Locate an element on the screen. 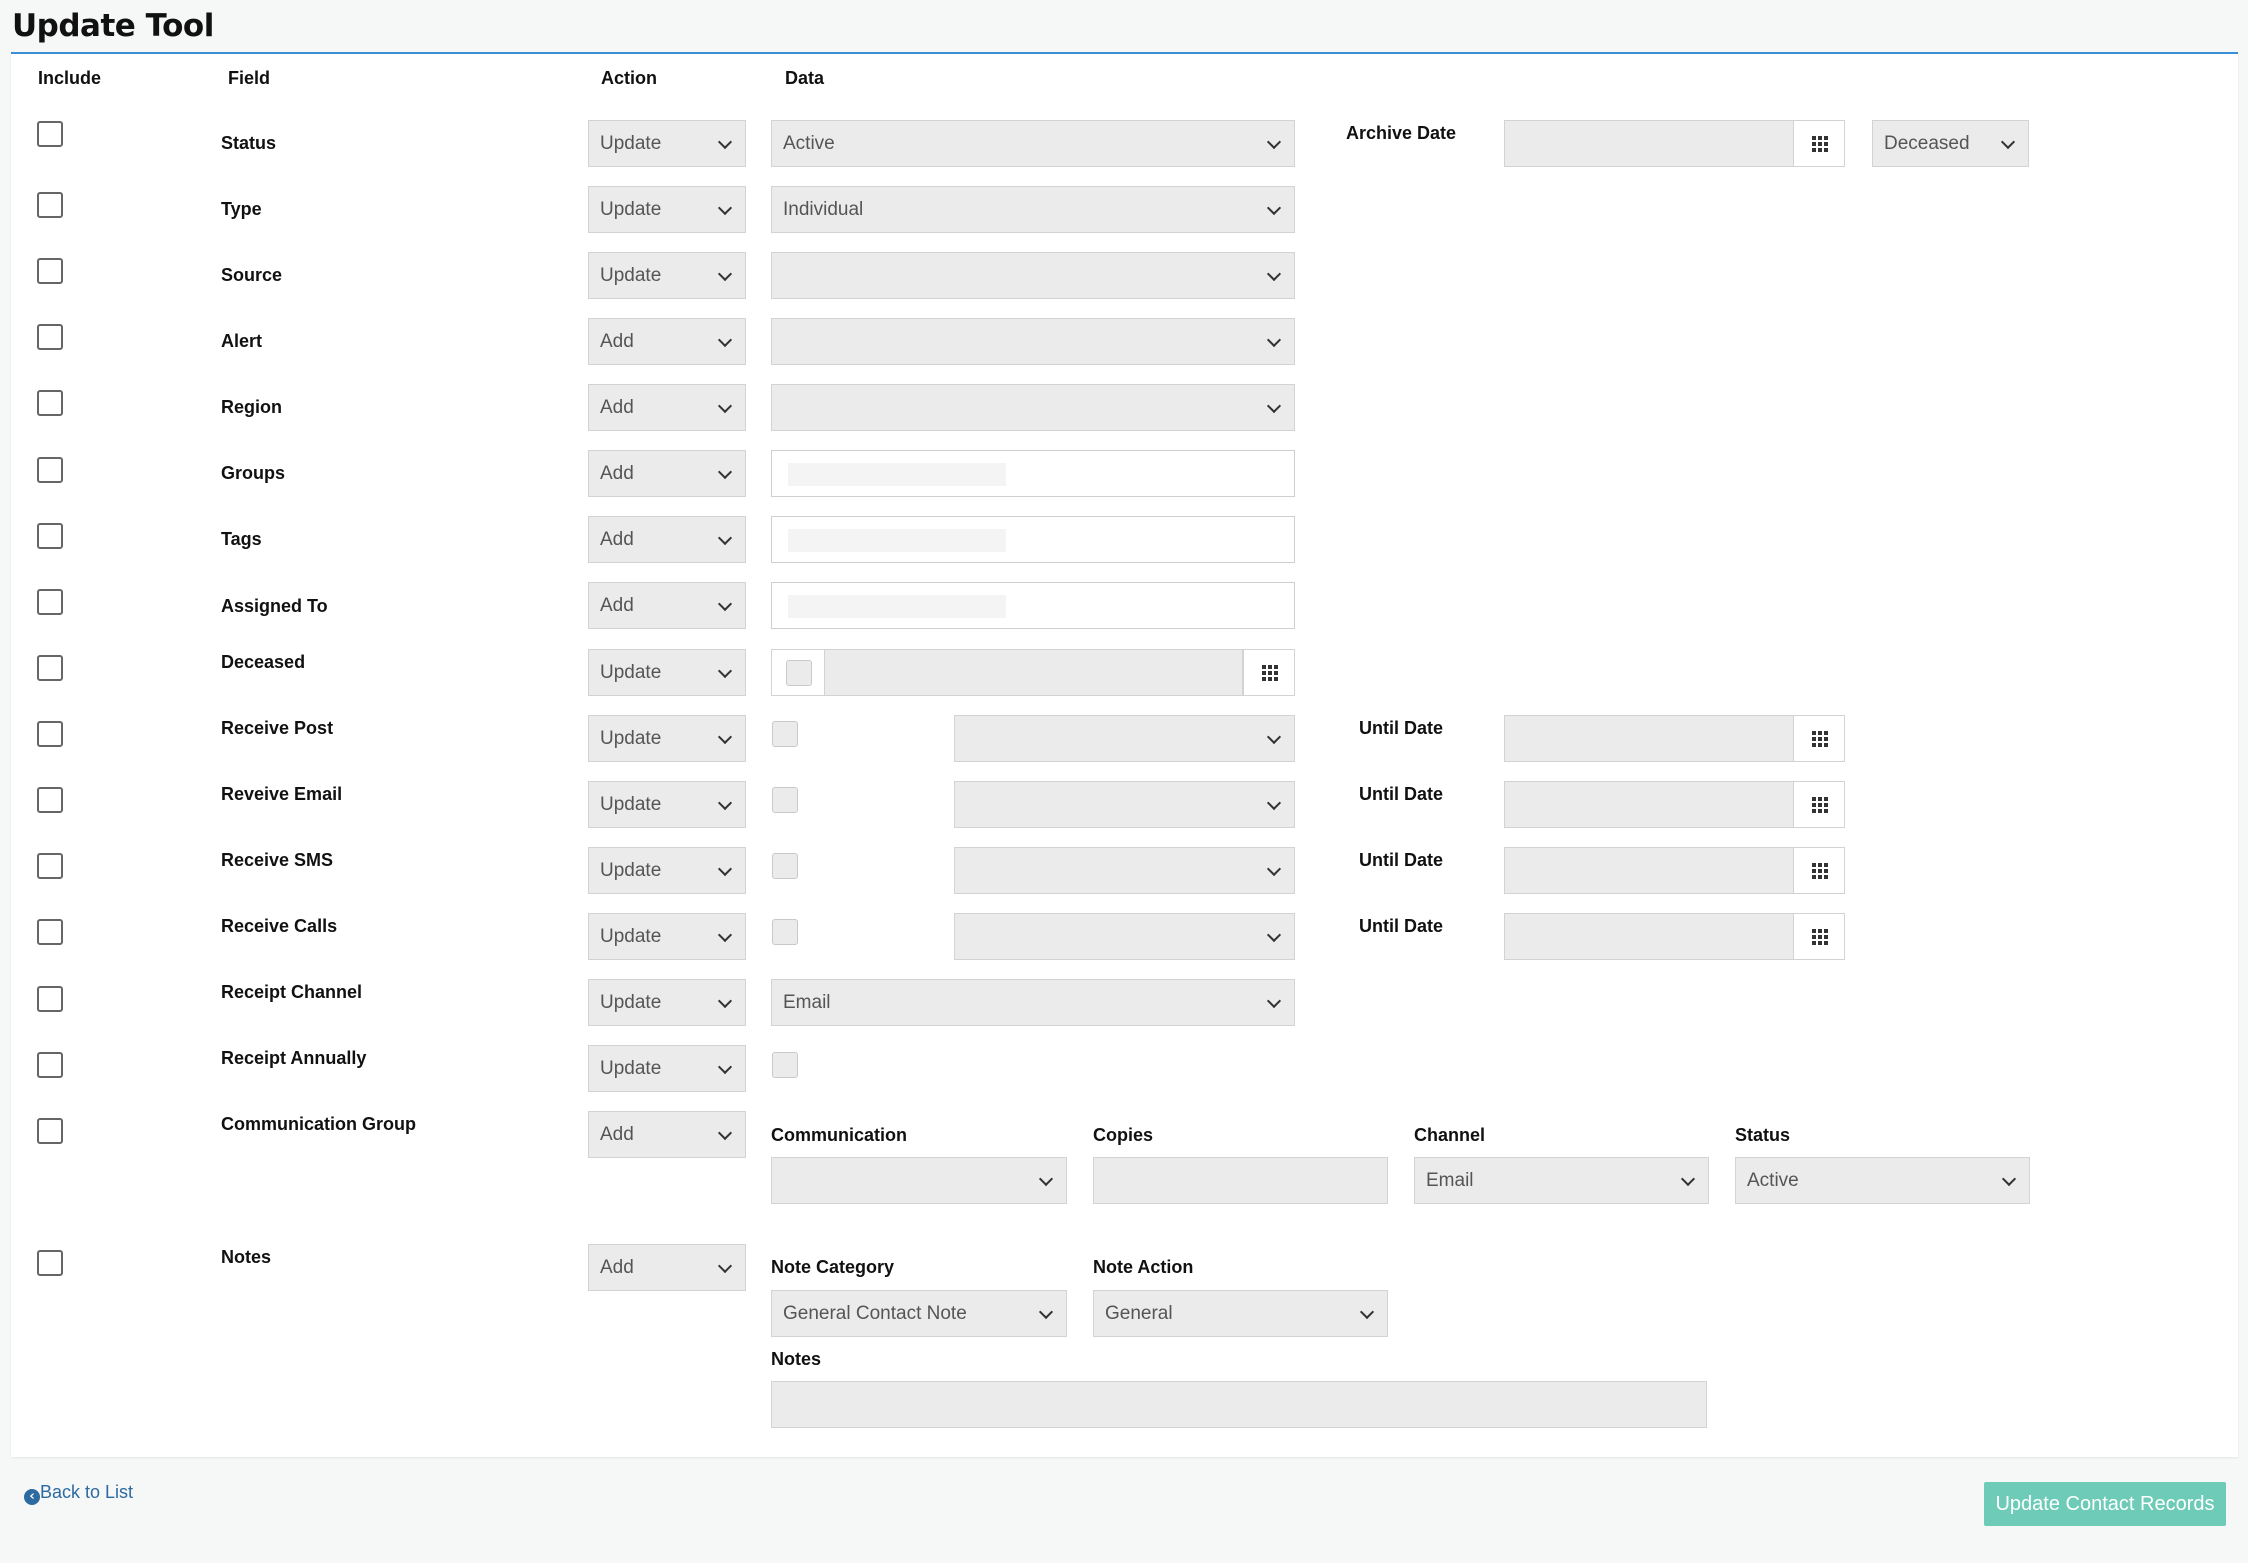  field-label-region: Region is located at coordinates (251, 407).